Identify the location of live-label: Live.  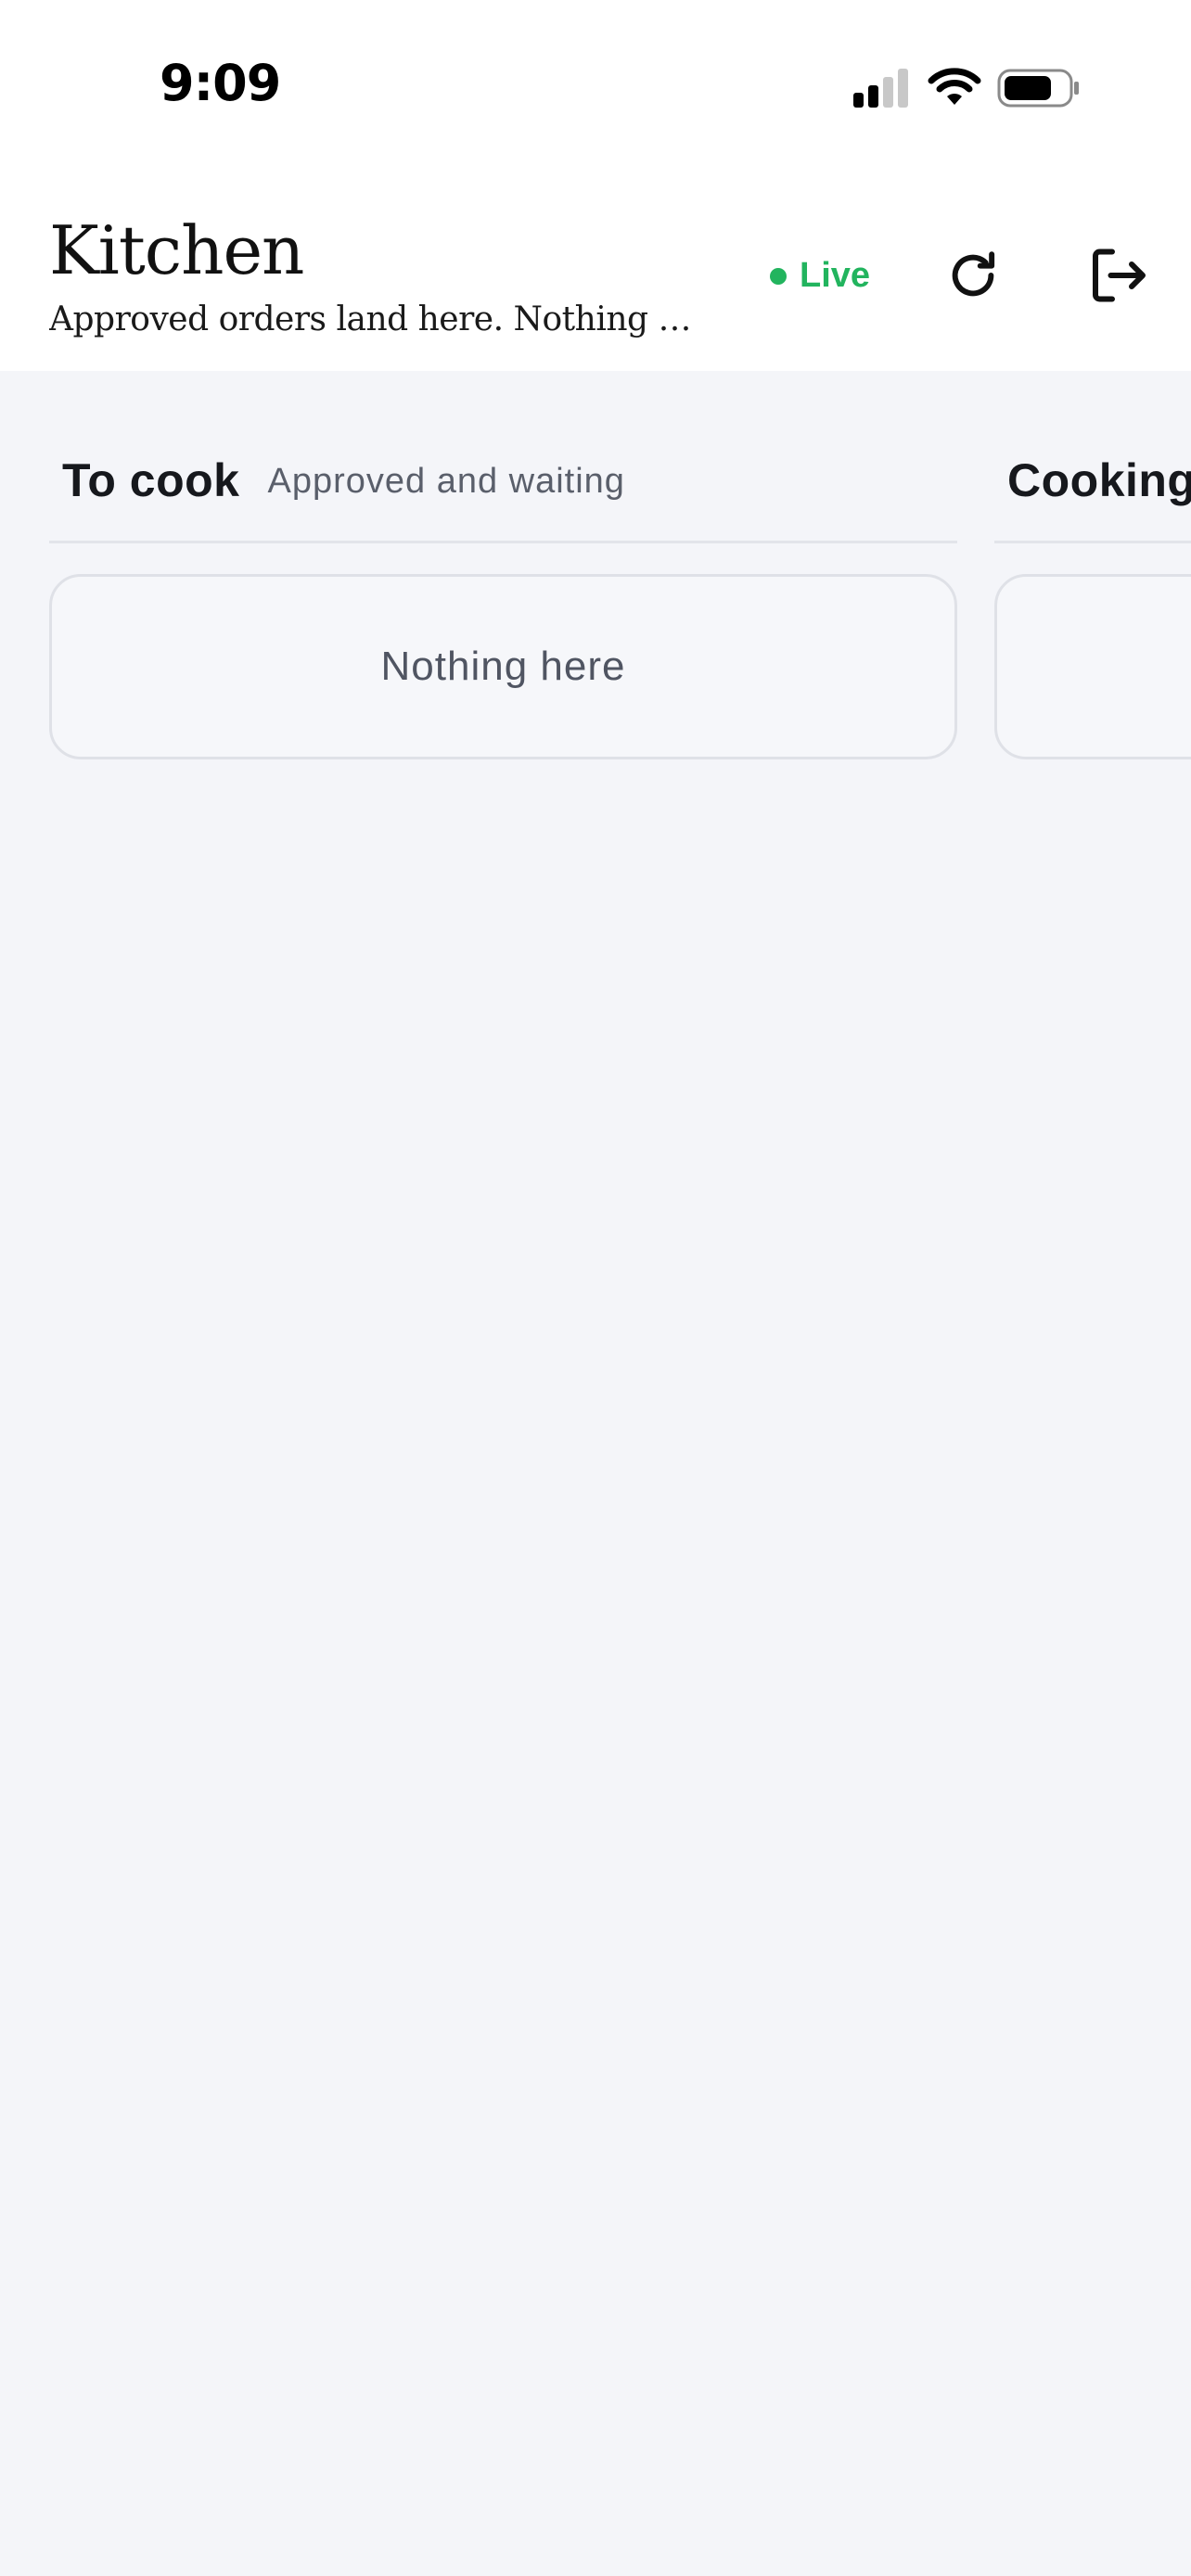
(835, 276).